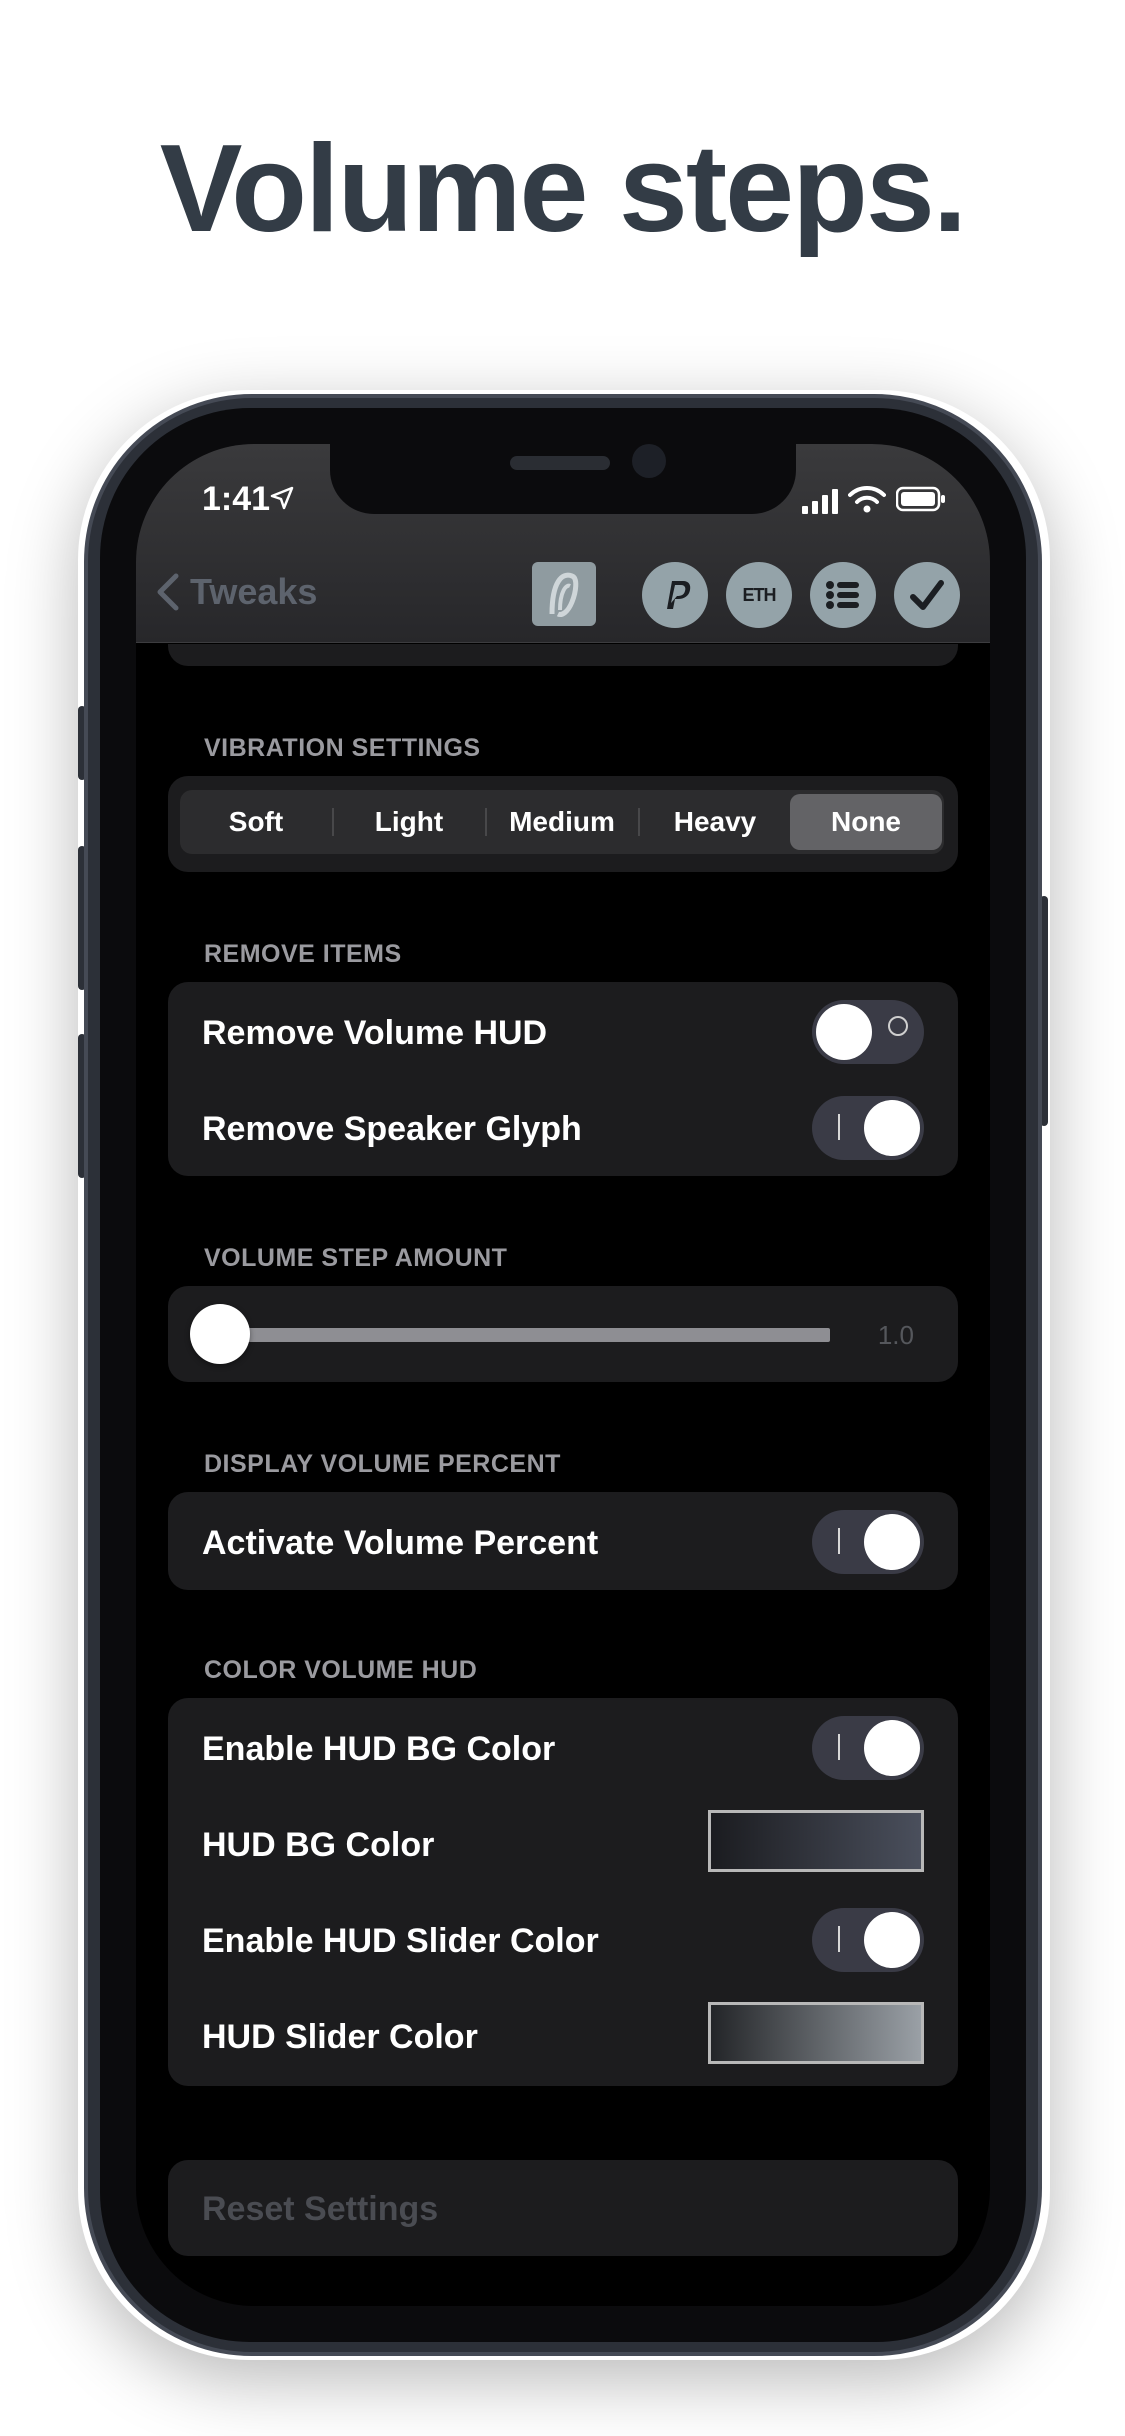 The height and width of the screenshot is (2436, 1125). I want to click on enable-hud-bg-color-toggle, so click(868, 1748).